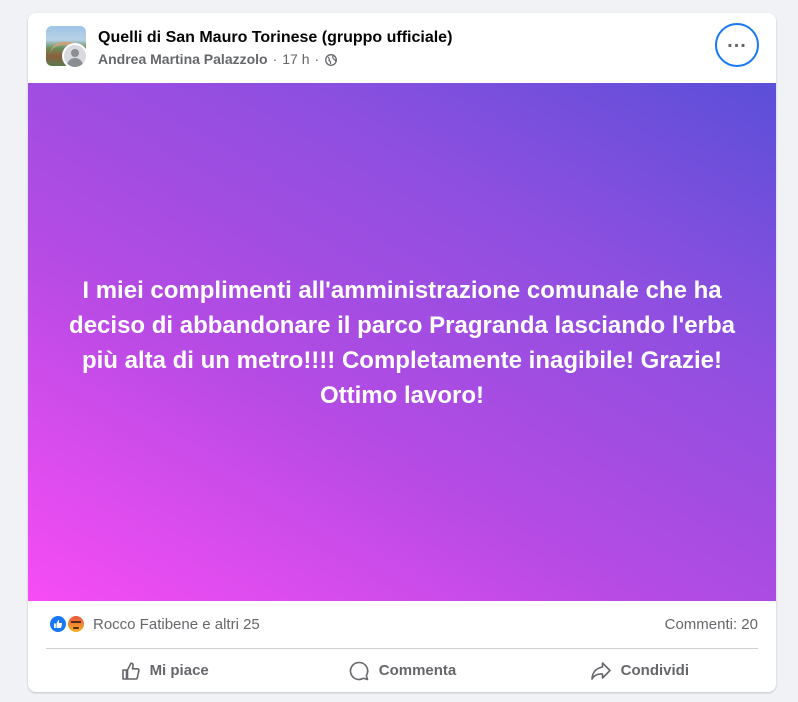  I want to click on post-actions: Mi piace Commenta Condividi, so click(402, 670).